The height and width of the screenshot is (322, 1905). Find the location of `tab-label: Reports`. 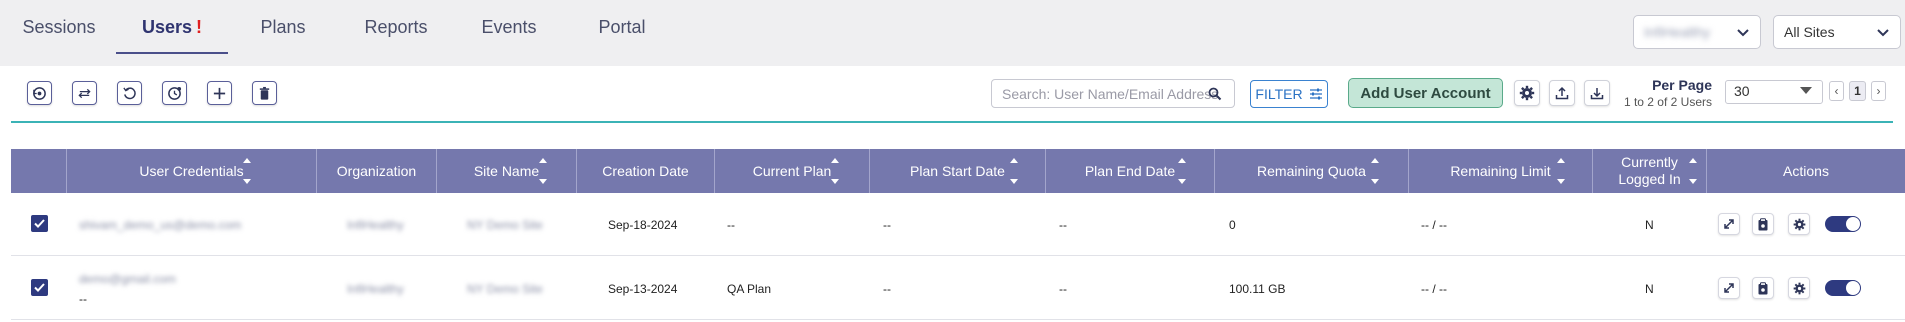

tab-label: Reports is located at coordinates (396, 26).